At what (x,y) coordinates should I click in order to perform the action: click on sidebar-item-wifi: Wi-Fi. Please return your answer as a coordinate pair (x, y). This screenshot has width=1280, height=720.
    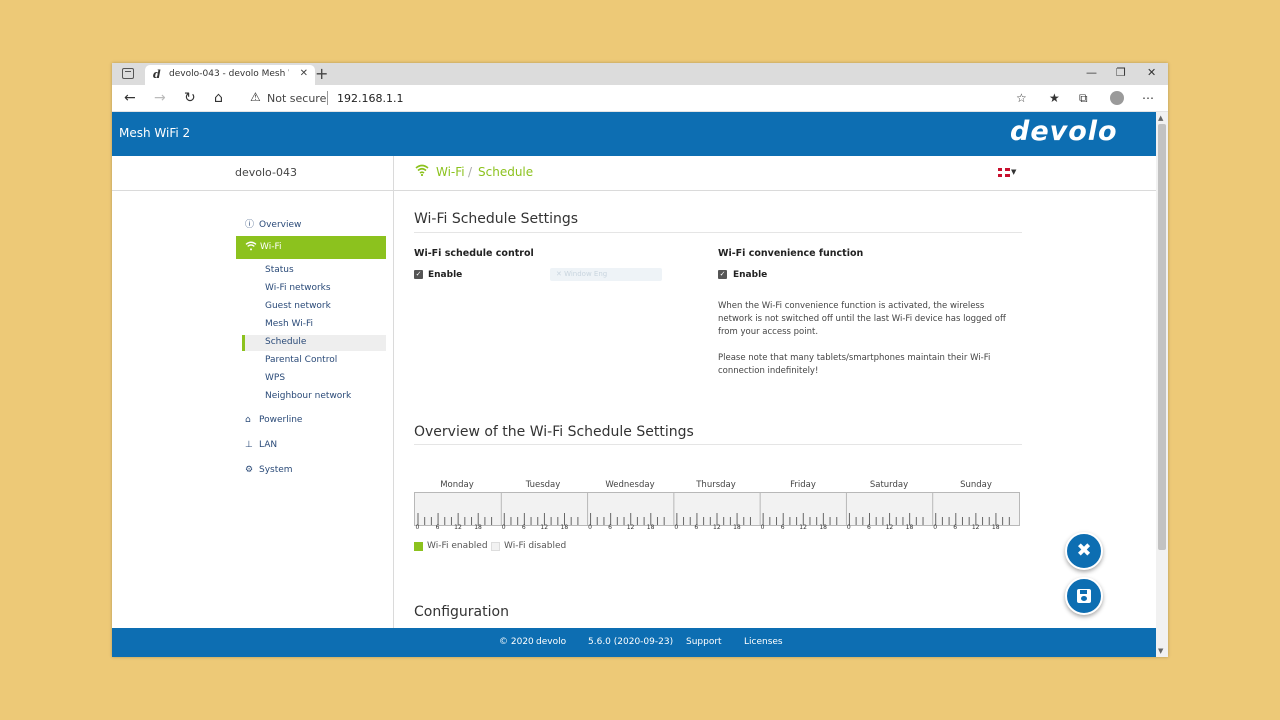
    Looking at the image, I should click on (311, 247).